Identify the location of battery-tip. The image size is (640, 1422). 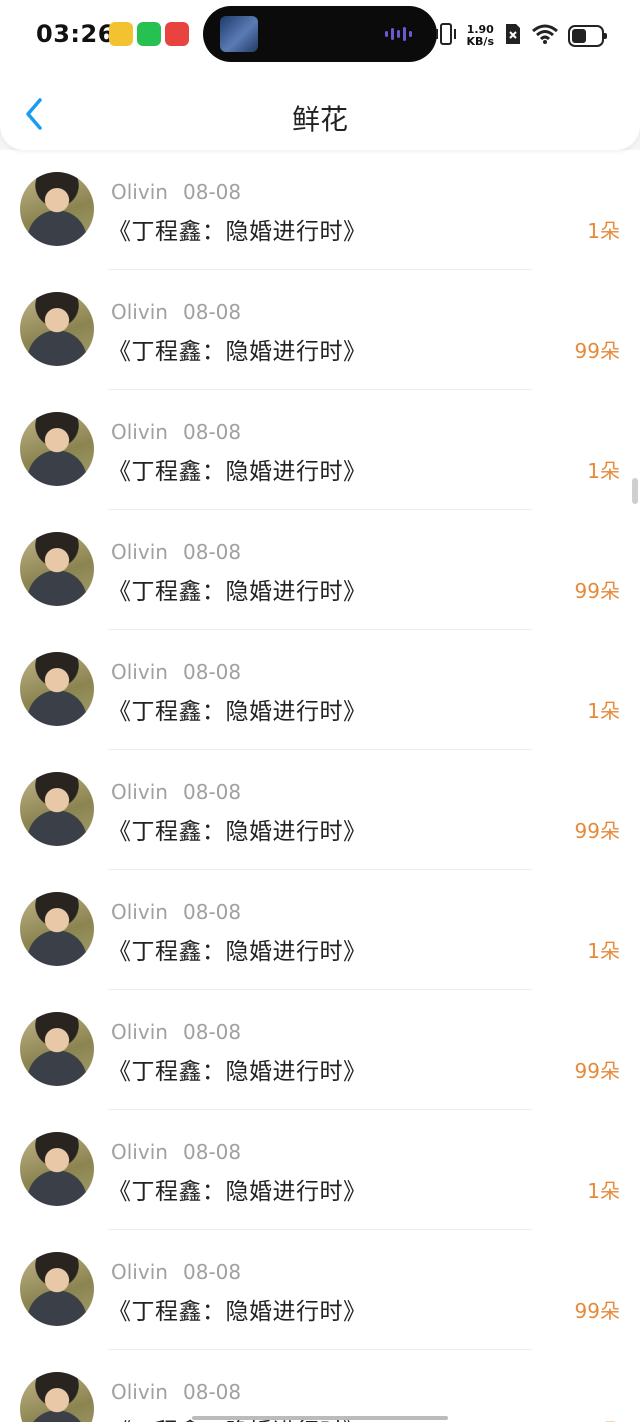
(605, 36).